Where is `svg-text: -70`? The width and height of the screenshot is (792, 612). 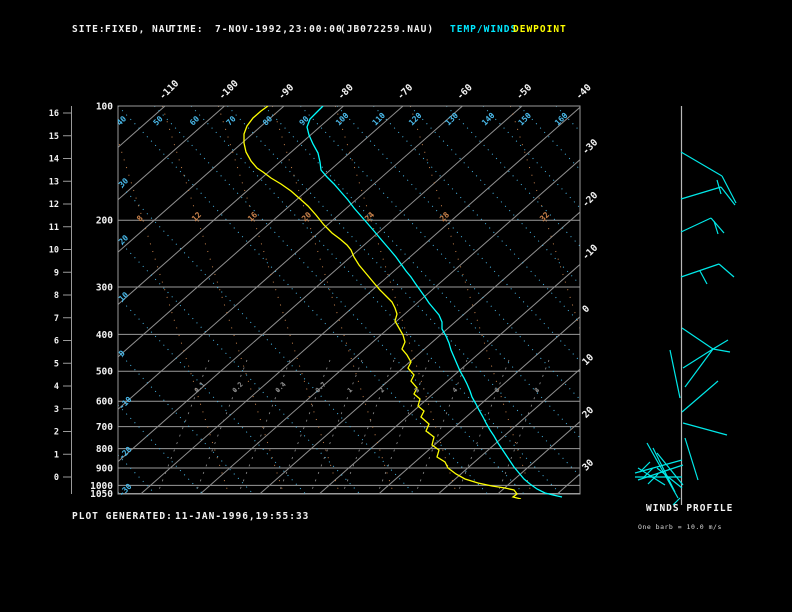 svg-text: -70 is located at coordinates (405, 92).